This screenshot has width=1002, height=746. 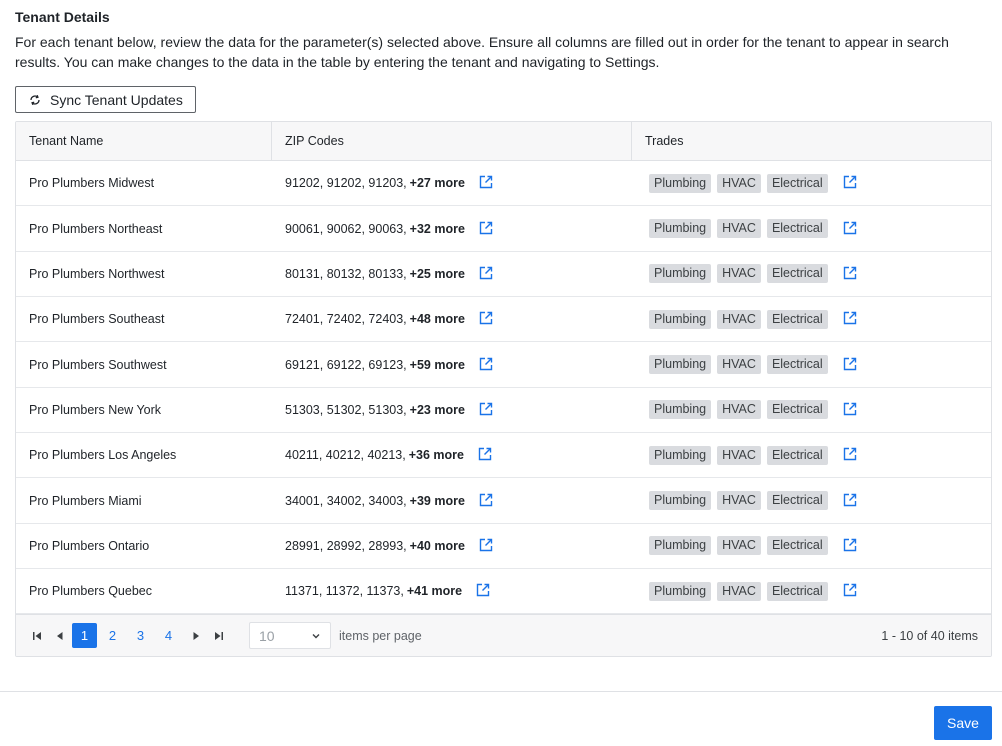 I want to click on first-page-button, so click(x=36, y=635).